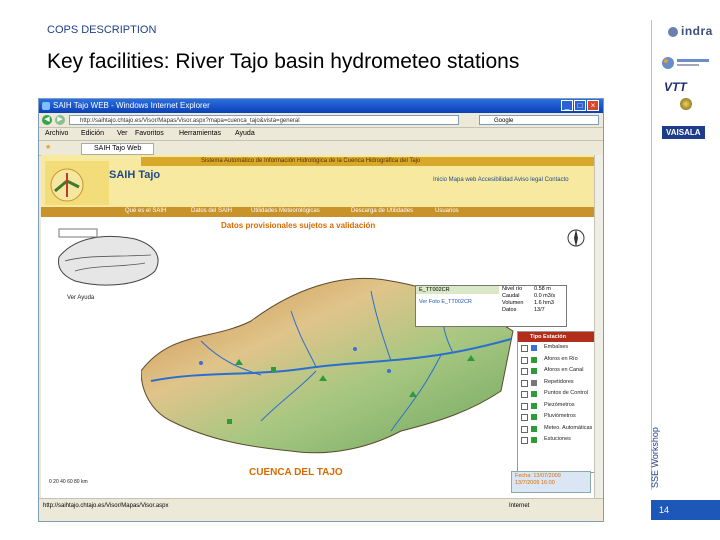 Image resolution: width=720 pixels, height=540 pixels. I want to click on legend-title: Tipo Estación, so click(557, 337).